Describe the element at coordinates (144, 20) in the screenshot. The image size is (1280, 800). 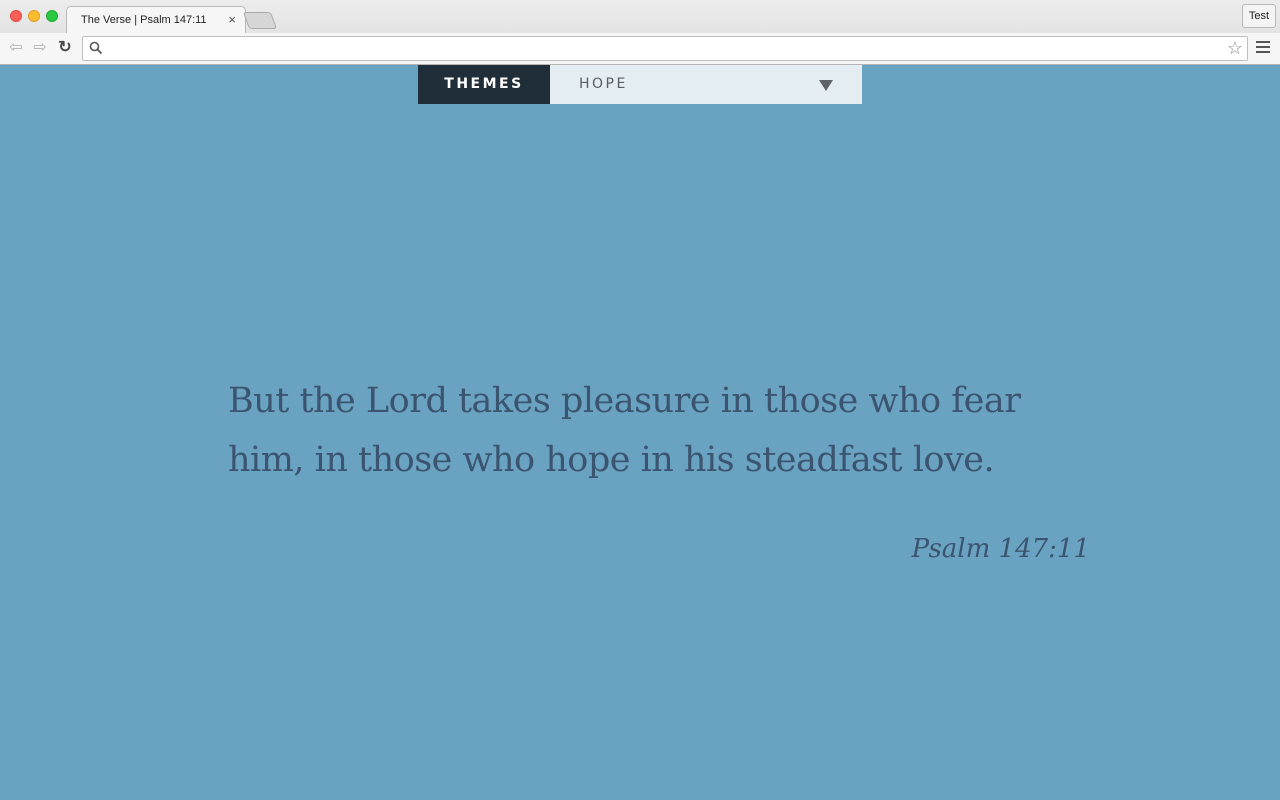
I see `tab-title: The Verse | Psalm 147:11` at that location.